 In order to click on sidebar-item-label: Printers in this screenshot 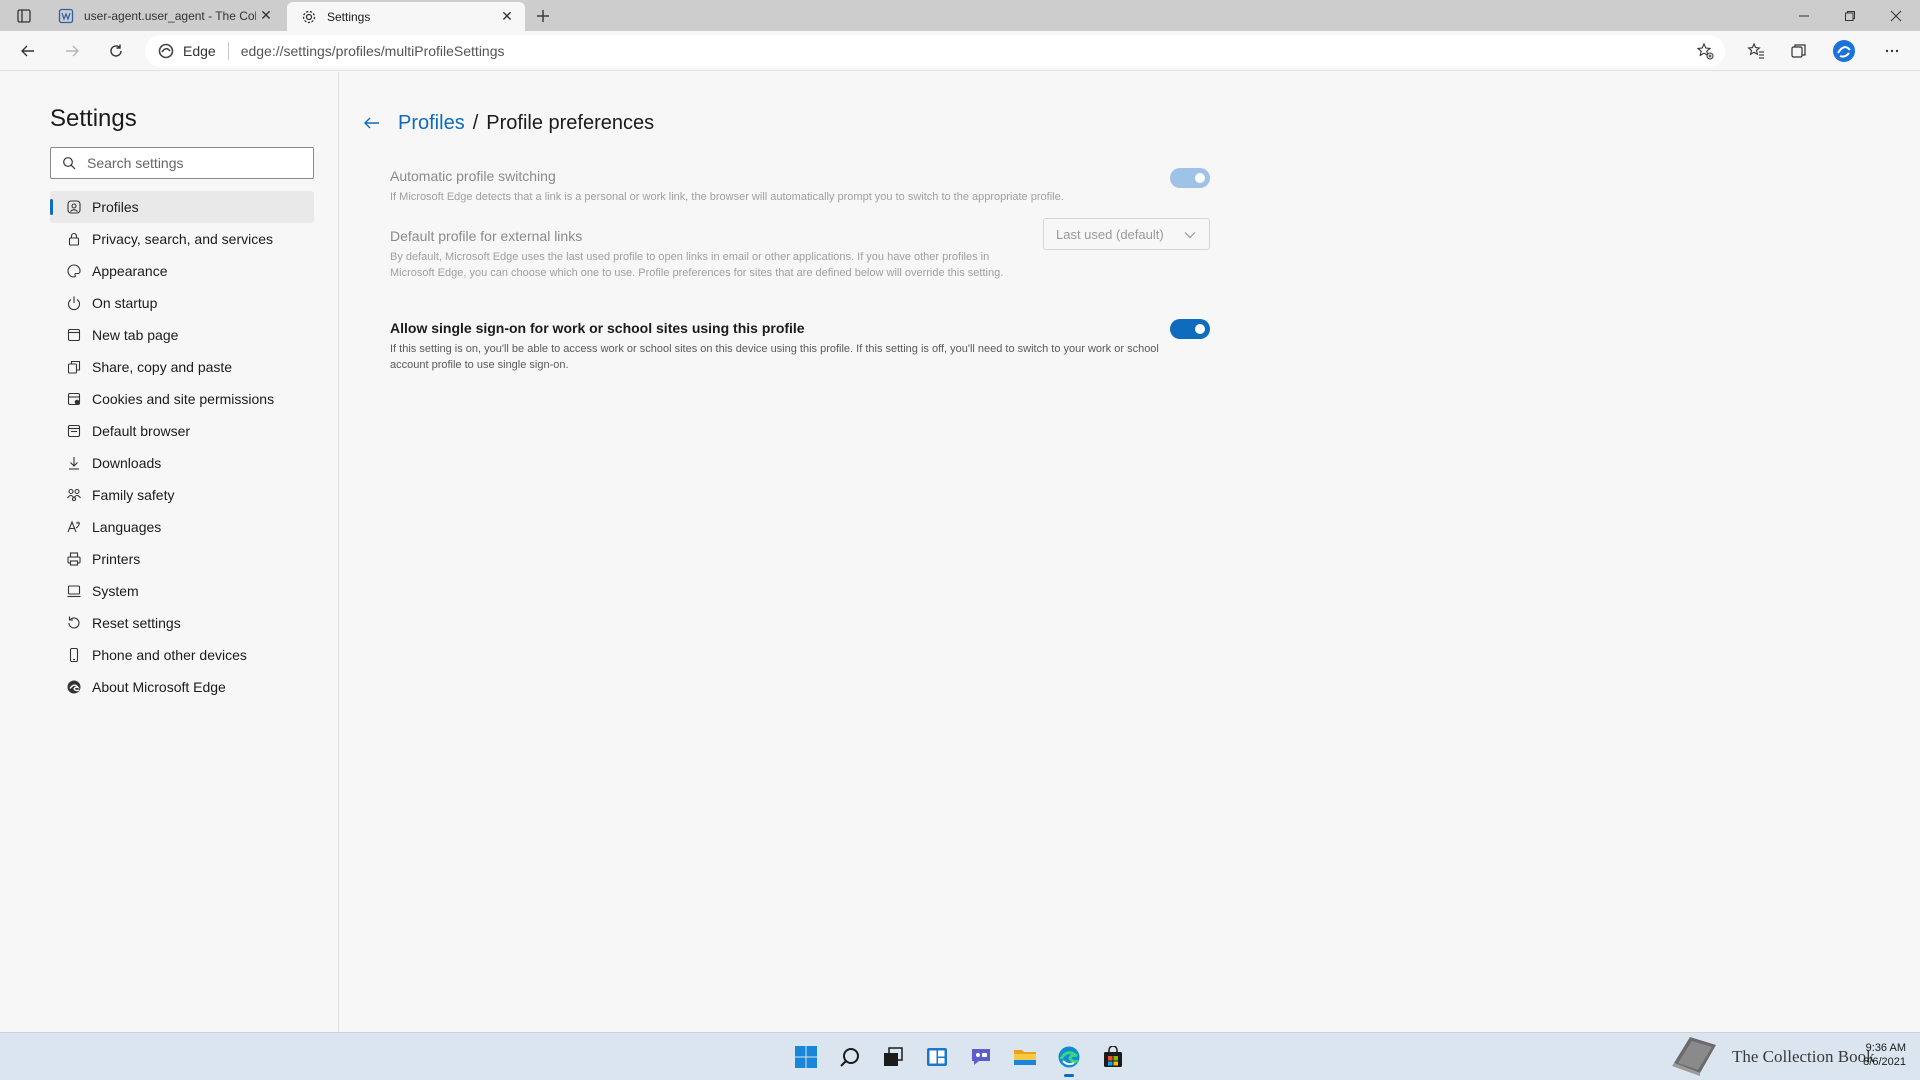, I will do `click(116, 559)`.